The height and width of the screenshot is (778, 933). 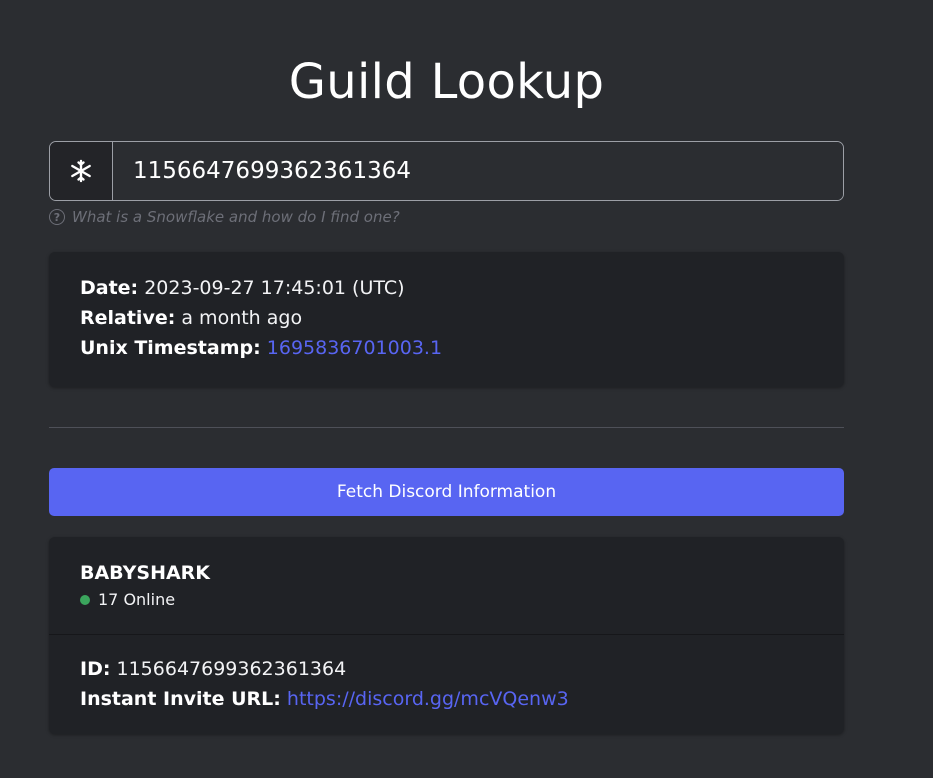 What do you see at coordinates (145, 573) in the screenshot?
I see `guild-name: BABYSHARK` at bounding box center [145, 573].